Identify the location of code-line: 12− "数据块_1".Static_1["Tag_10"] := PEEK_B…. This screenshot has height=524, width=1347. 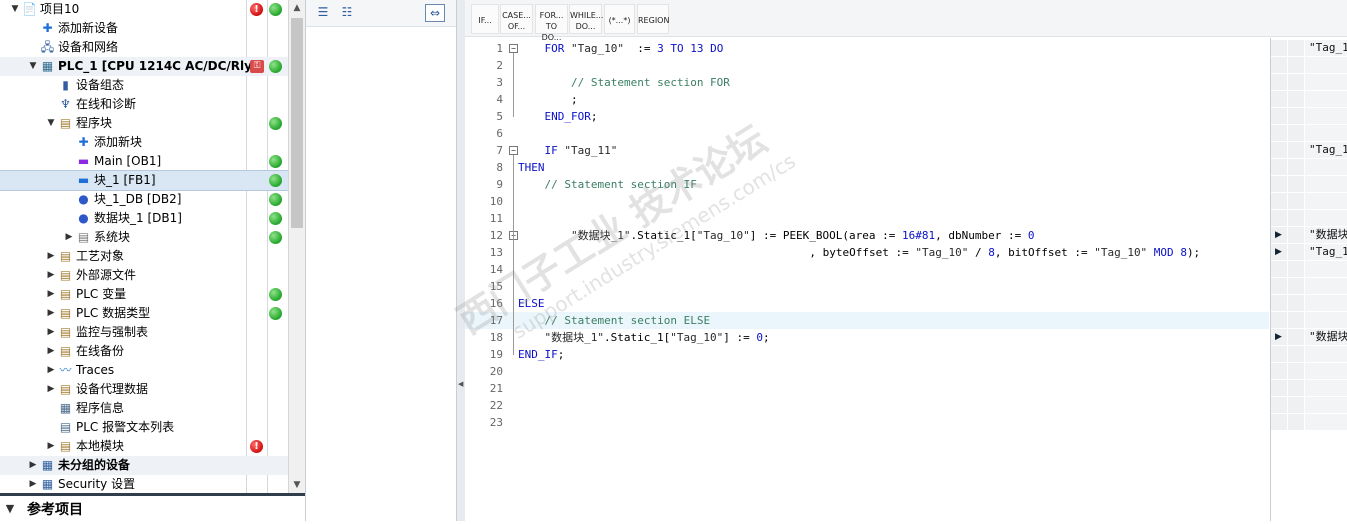
(867, 235).